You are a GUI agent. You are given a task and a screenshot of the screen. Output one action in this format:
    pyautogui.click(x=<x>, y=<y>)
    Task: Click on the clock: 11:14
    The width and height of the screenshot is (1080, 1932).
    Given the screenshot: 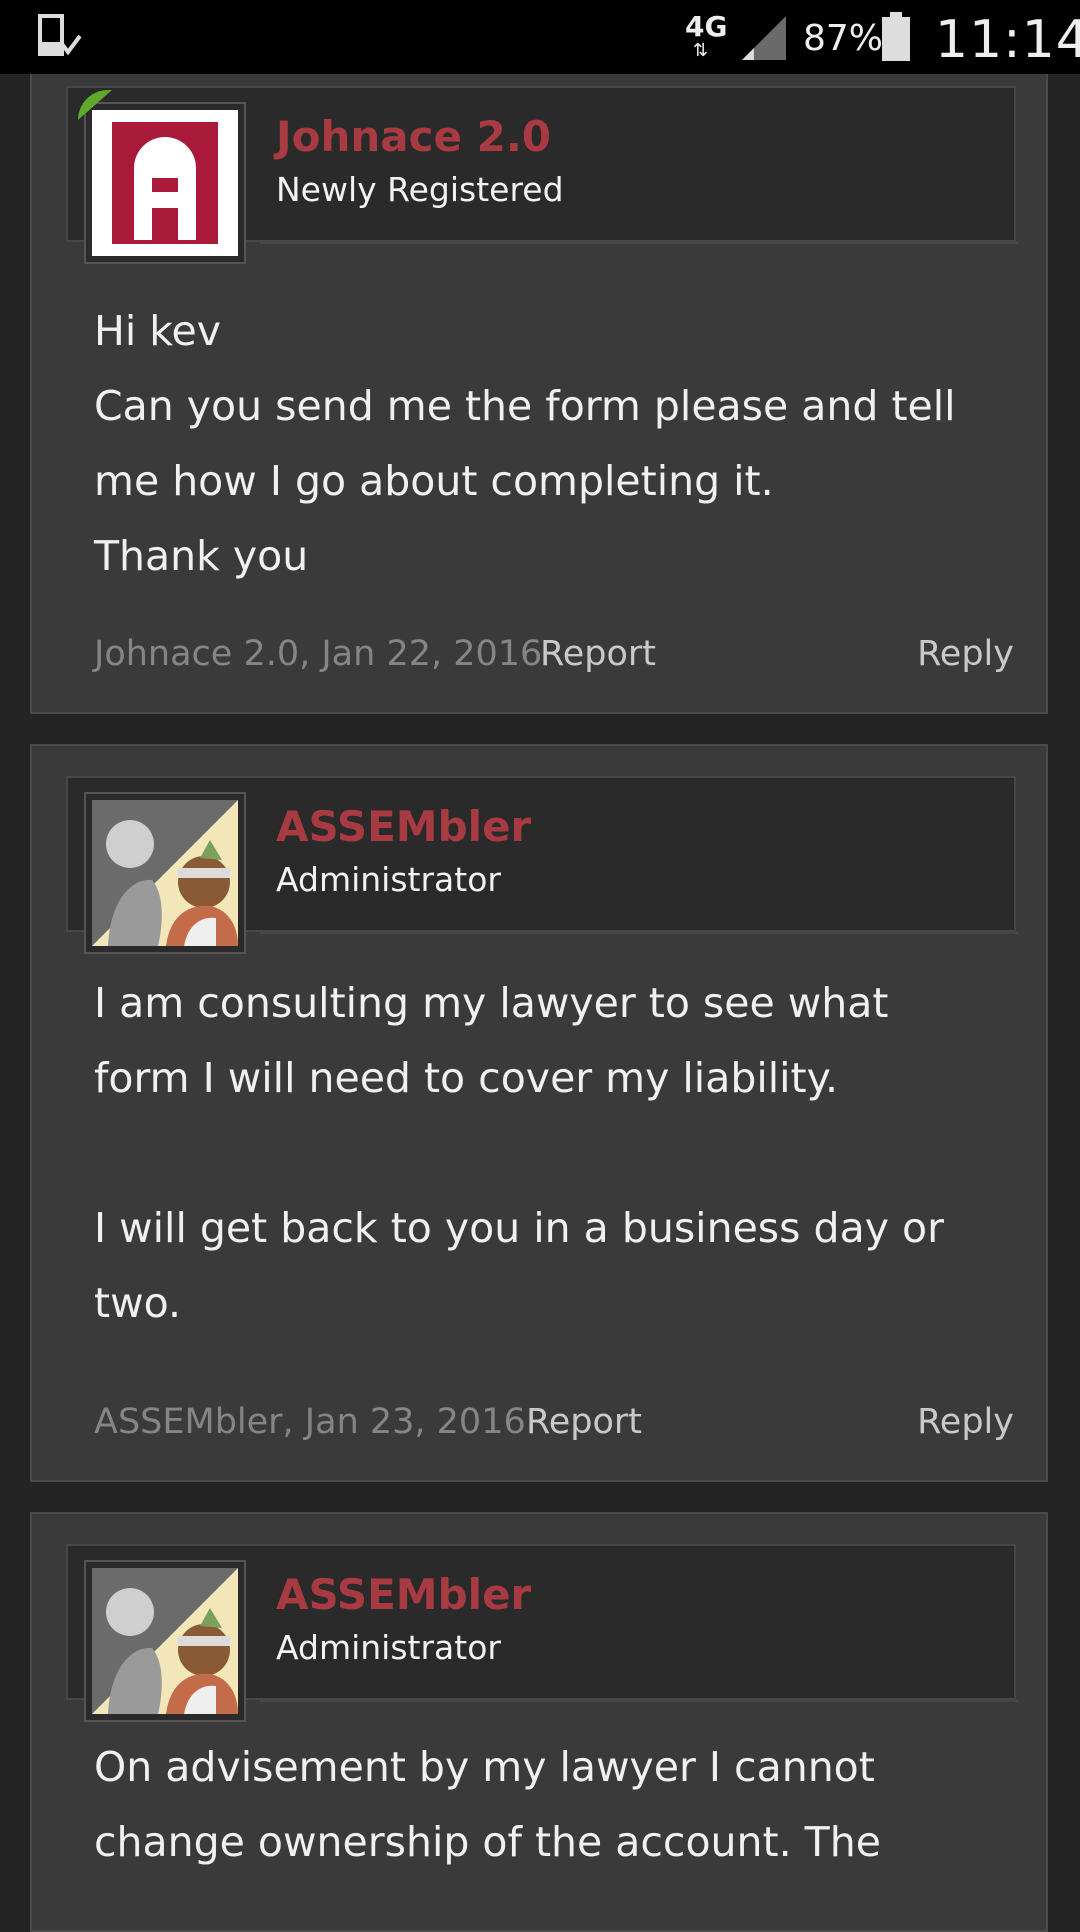 What is the action you would take?
    pyautogui.click(x=1007, y=40)
    